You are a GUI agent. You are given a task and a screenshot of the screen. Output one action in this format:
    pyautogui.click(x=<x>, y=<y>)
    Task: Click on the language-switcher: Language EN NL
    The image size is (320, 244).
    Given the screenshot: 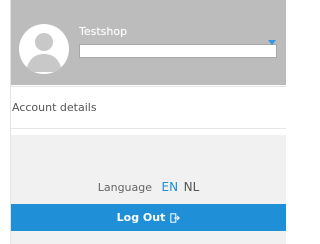 What is the action you would take?
    pyautogui.click(x=148, y=187)
    